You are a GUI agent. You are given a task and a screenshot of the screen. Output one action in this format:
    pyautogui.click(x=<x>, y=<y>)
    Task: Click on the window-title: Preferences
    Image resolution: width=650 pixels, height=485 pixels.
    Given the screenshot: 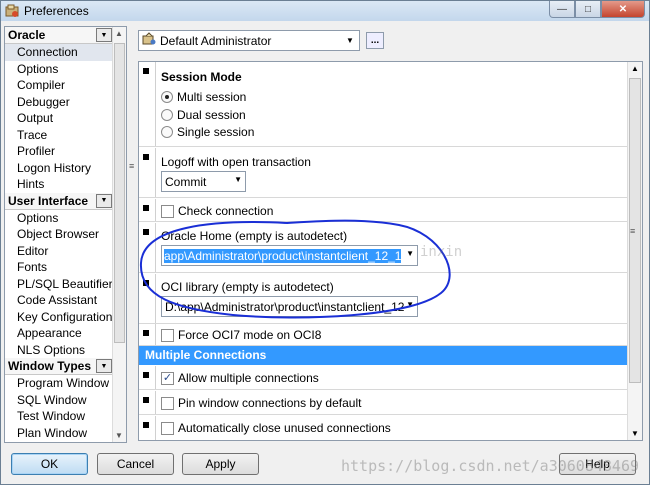 What is the action you would take?
    pyautogui.click(x=56, y=11)
    